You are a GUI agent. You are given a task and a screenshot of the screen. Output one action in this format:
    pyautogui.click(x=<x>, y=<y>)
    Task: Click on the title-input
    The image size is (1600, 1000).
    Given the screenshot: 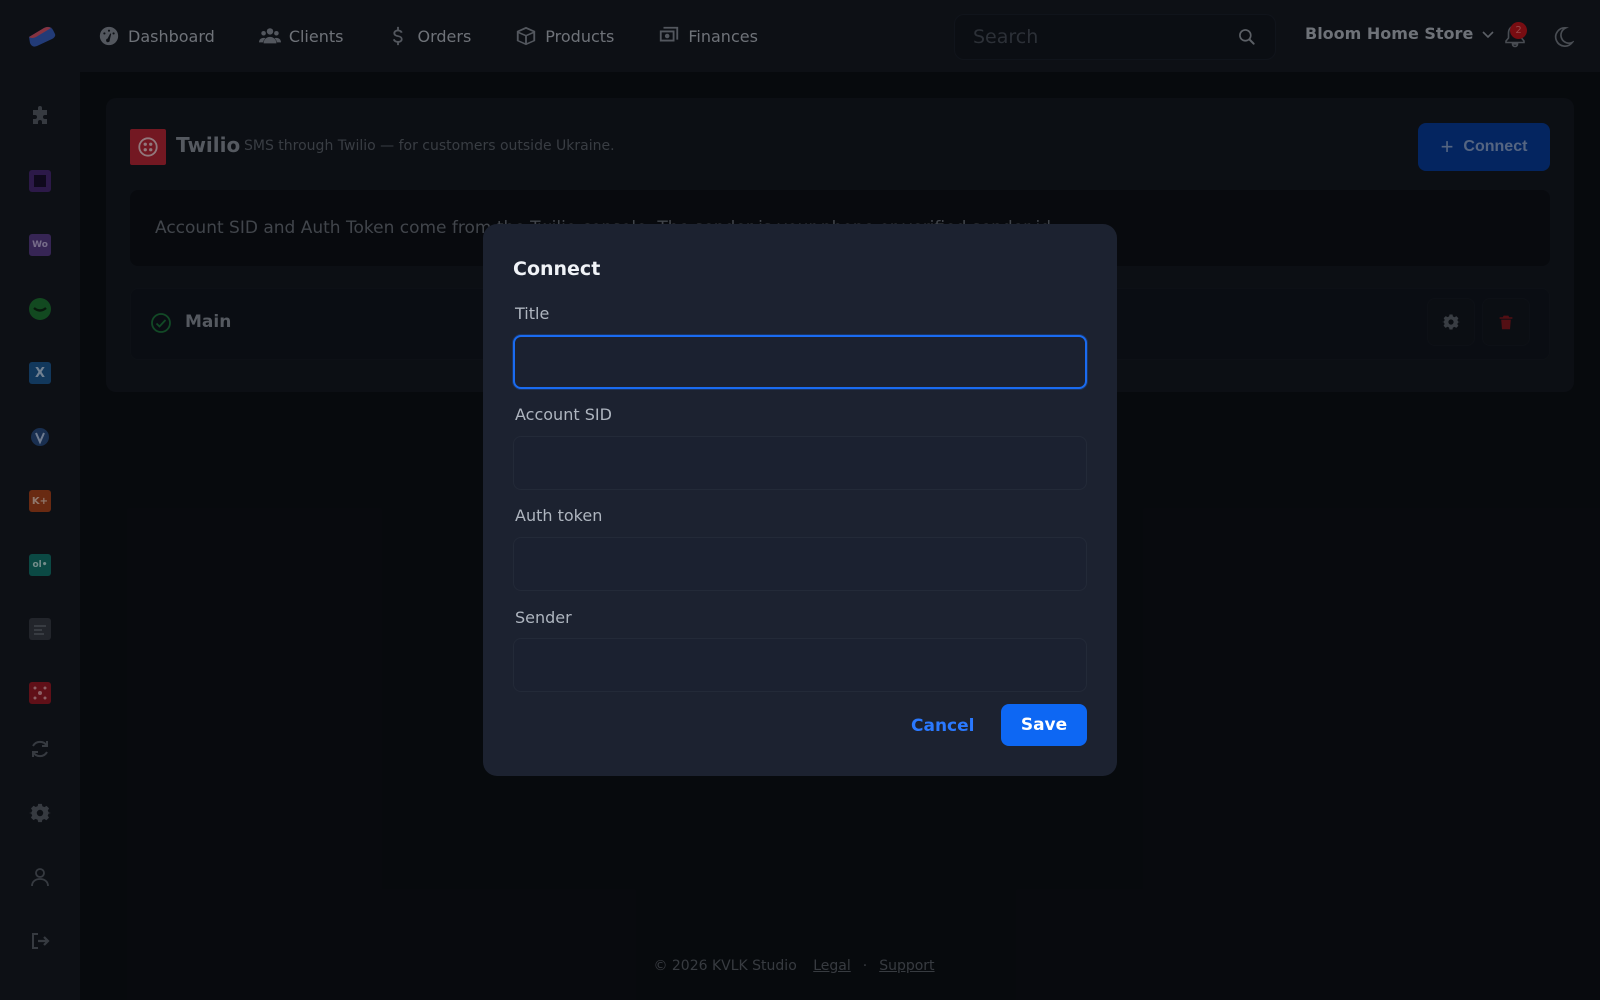 What is the action you would take?
    pyautogui.click(x=800, y=362)
    